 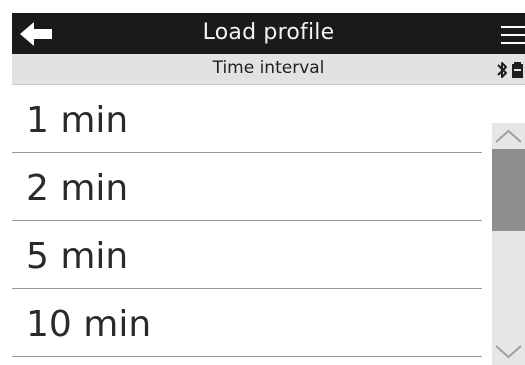 I want to click on hamburger-menu-icon, so click(x=513, y=35).